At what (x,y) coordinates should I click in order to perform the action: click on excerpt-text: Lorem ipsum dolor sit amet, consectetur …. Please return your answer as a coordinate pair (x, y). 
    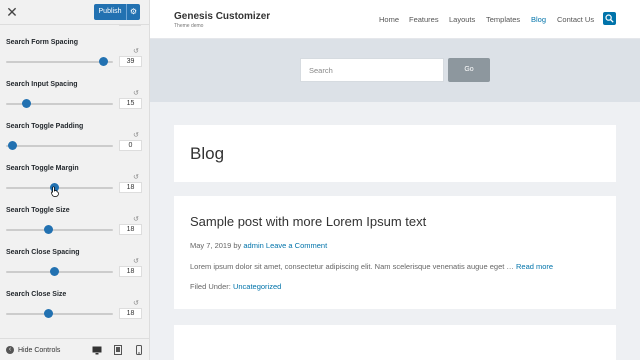
    Looking at the image, I should click on (353, 266).